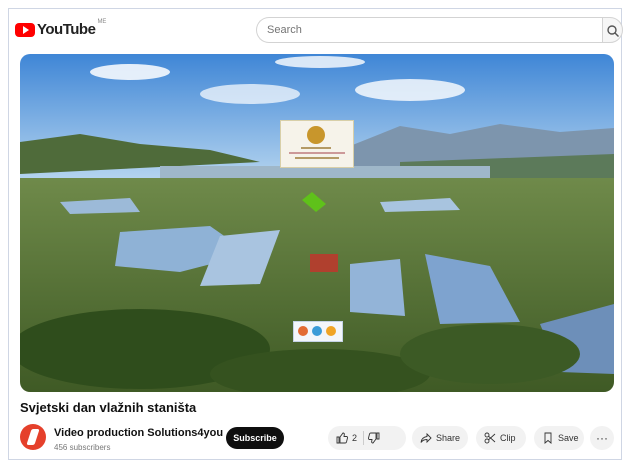 The height and width of the screenshot is (466, 630). I want to click on crest-icon, so click(316, 135).